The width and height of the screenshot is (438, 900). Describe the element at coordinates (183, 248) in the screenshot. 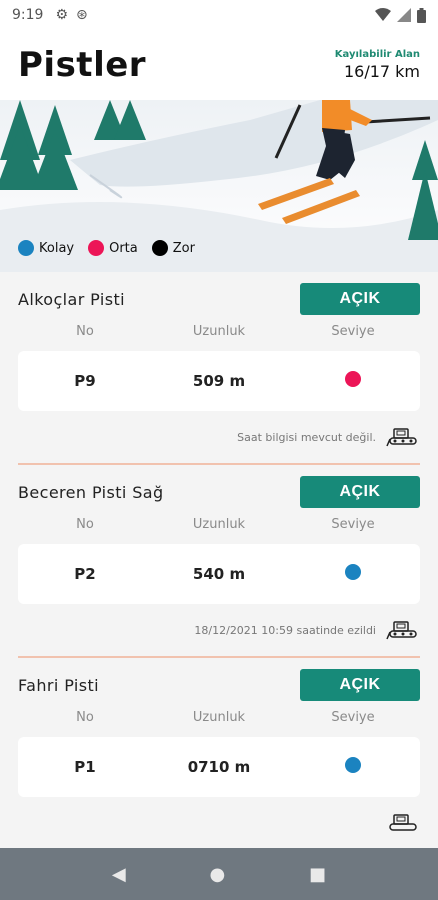

I see `legend-label-hard: Zor` at that location.